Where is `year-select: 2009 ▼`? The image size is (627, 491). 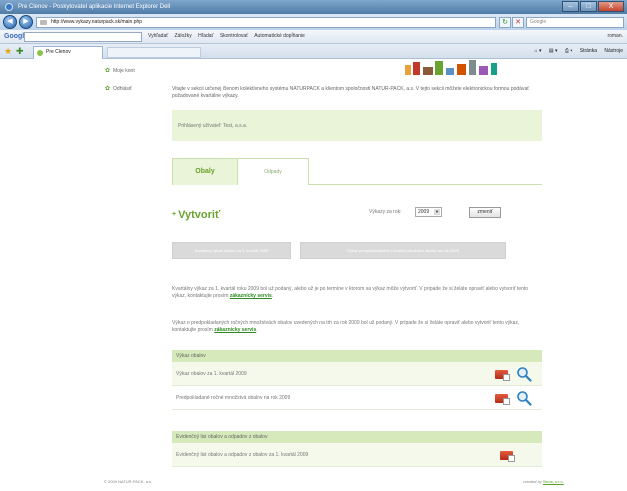 year-select: 2009 ▼ is located at coordinates (428, 212).